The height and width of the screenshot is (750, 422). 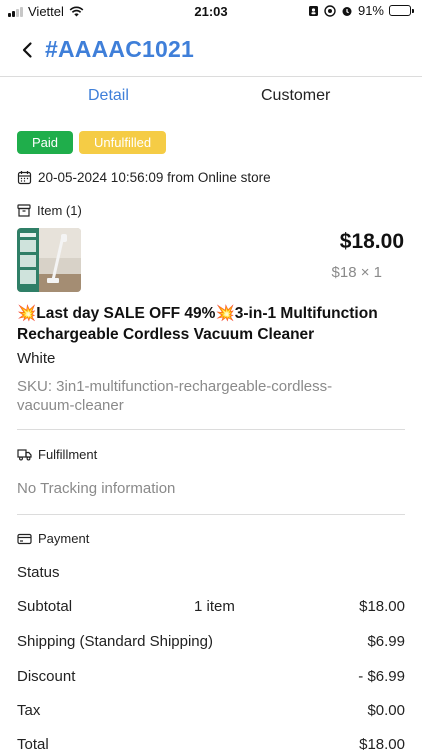 What do you see at coordinates (295, 96) in the screenshot?
I see `tab-customer: Customer` at bounding box center [295, 96].